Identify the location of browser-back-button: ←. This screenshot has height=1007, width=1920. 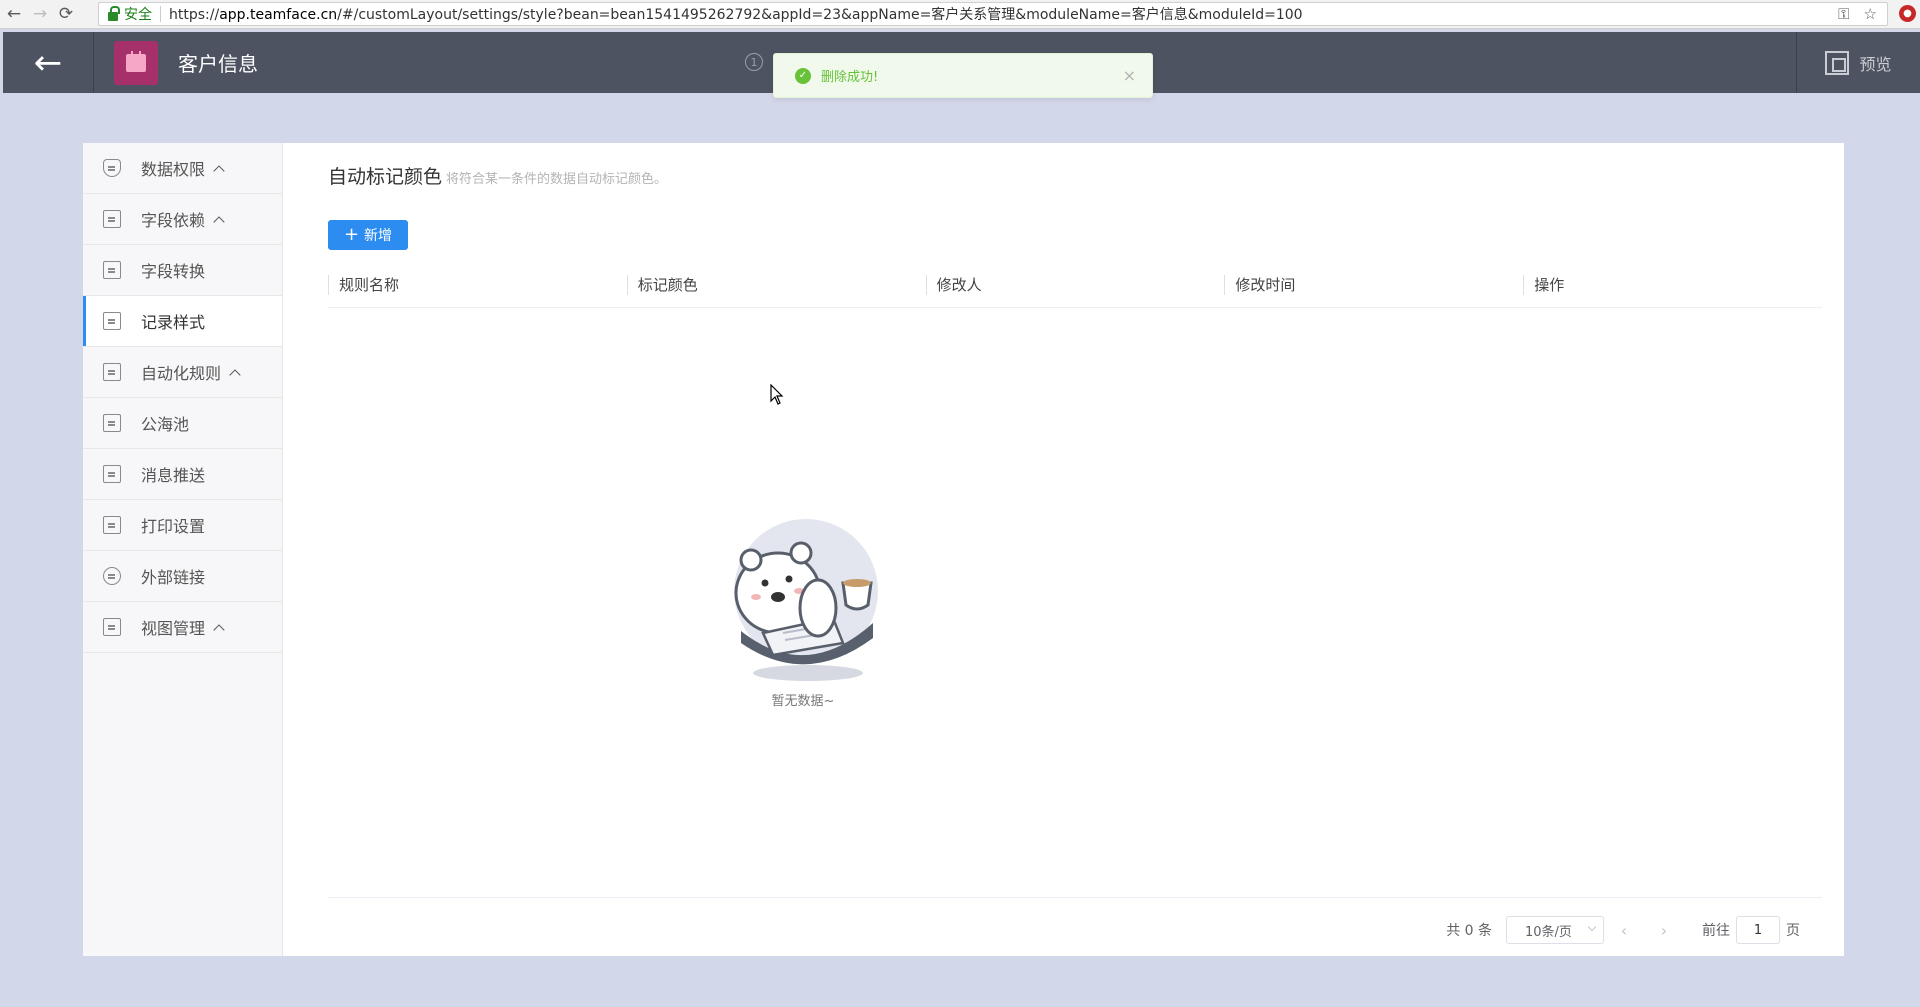
(14, 14).